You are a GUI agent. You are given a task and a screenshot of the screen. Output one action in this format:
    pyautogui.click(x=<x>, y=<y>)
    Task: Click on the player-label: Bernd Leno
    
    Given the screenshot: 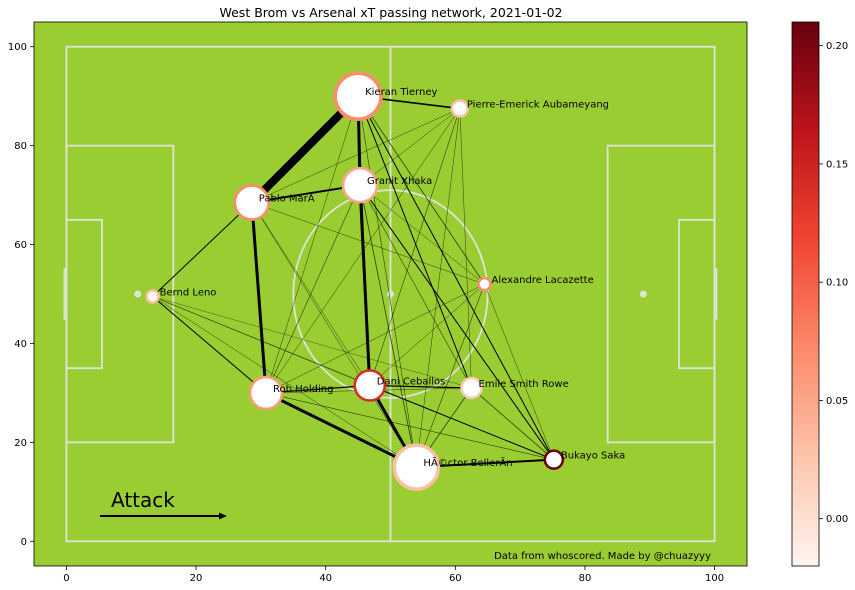 What is the action you would take?
    pyautogui.click(x=188, y=292)
    